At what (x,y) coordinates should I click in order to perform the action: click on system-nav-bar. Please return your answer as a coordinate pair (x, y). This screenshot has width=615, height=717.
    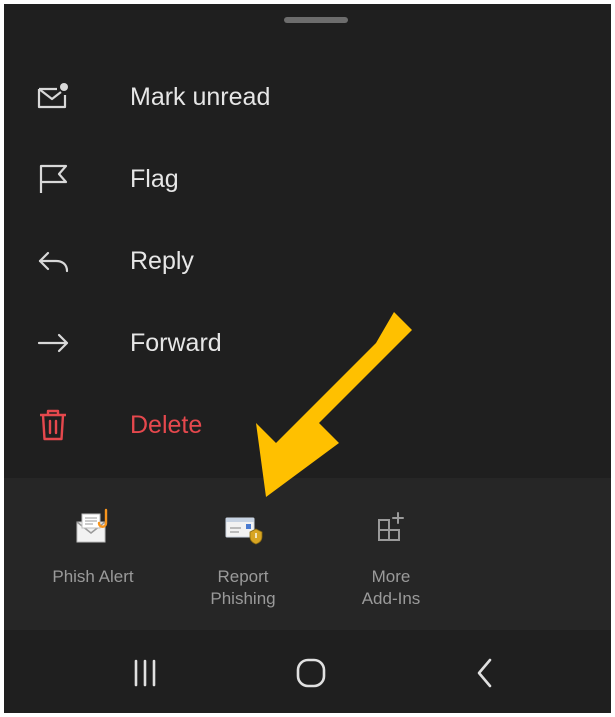
    Looking at the image, I should click on (307, 671).